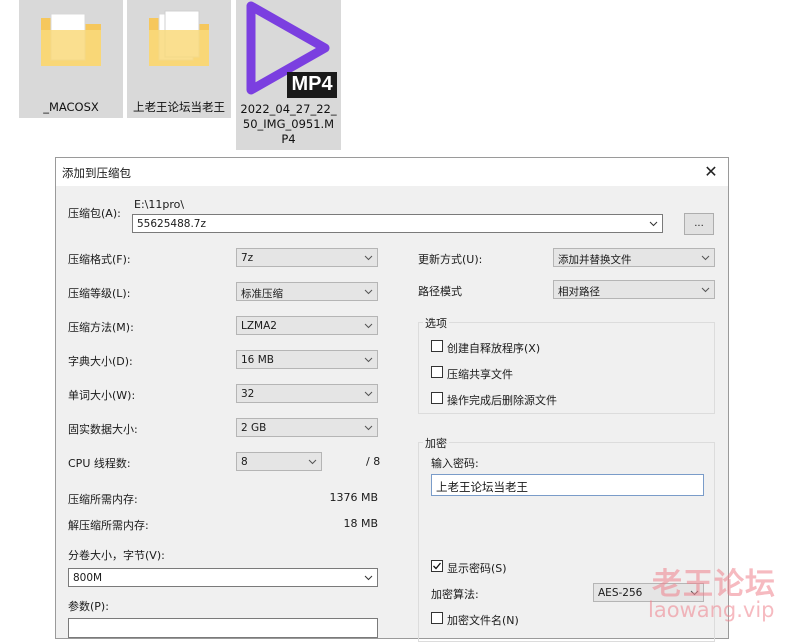 The width and height of the screenshot is (800, 642). I want to click on encrypt-method-label: 加密算法:, so click(455, 594).